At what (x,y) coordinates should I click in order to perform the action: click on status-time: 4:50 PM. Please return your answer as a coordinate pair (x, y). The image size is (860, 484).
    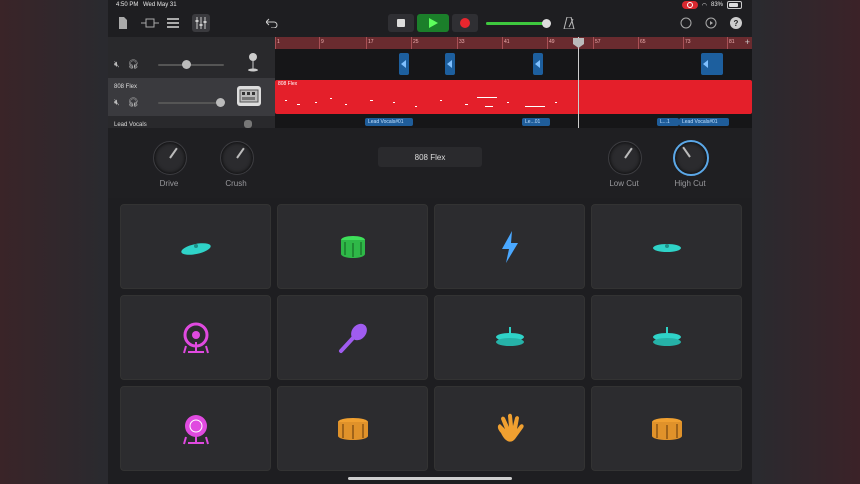
    Looking at the image, I should click on (127, 5).